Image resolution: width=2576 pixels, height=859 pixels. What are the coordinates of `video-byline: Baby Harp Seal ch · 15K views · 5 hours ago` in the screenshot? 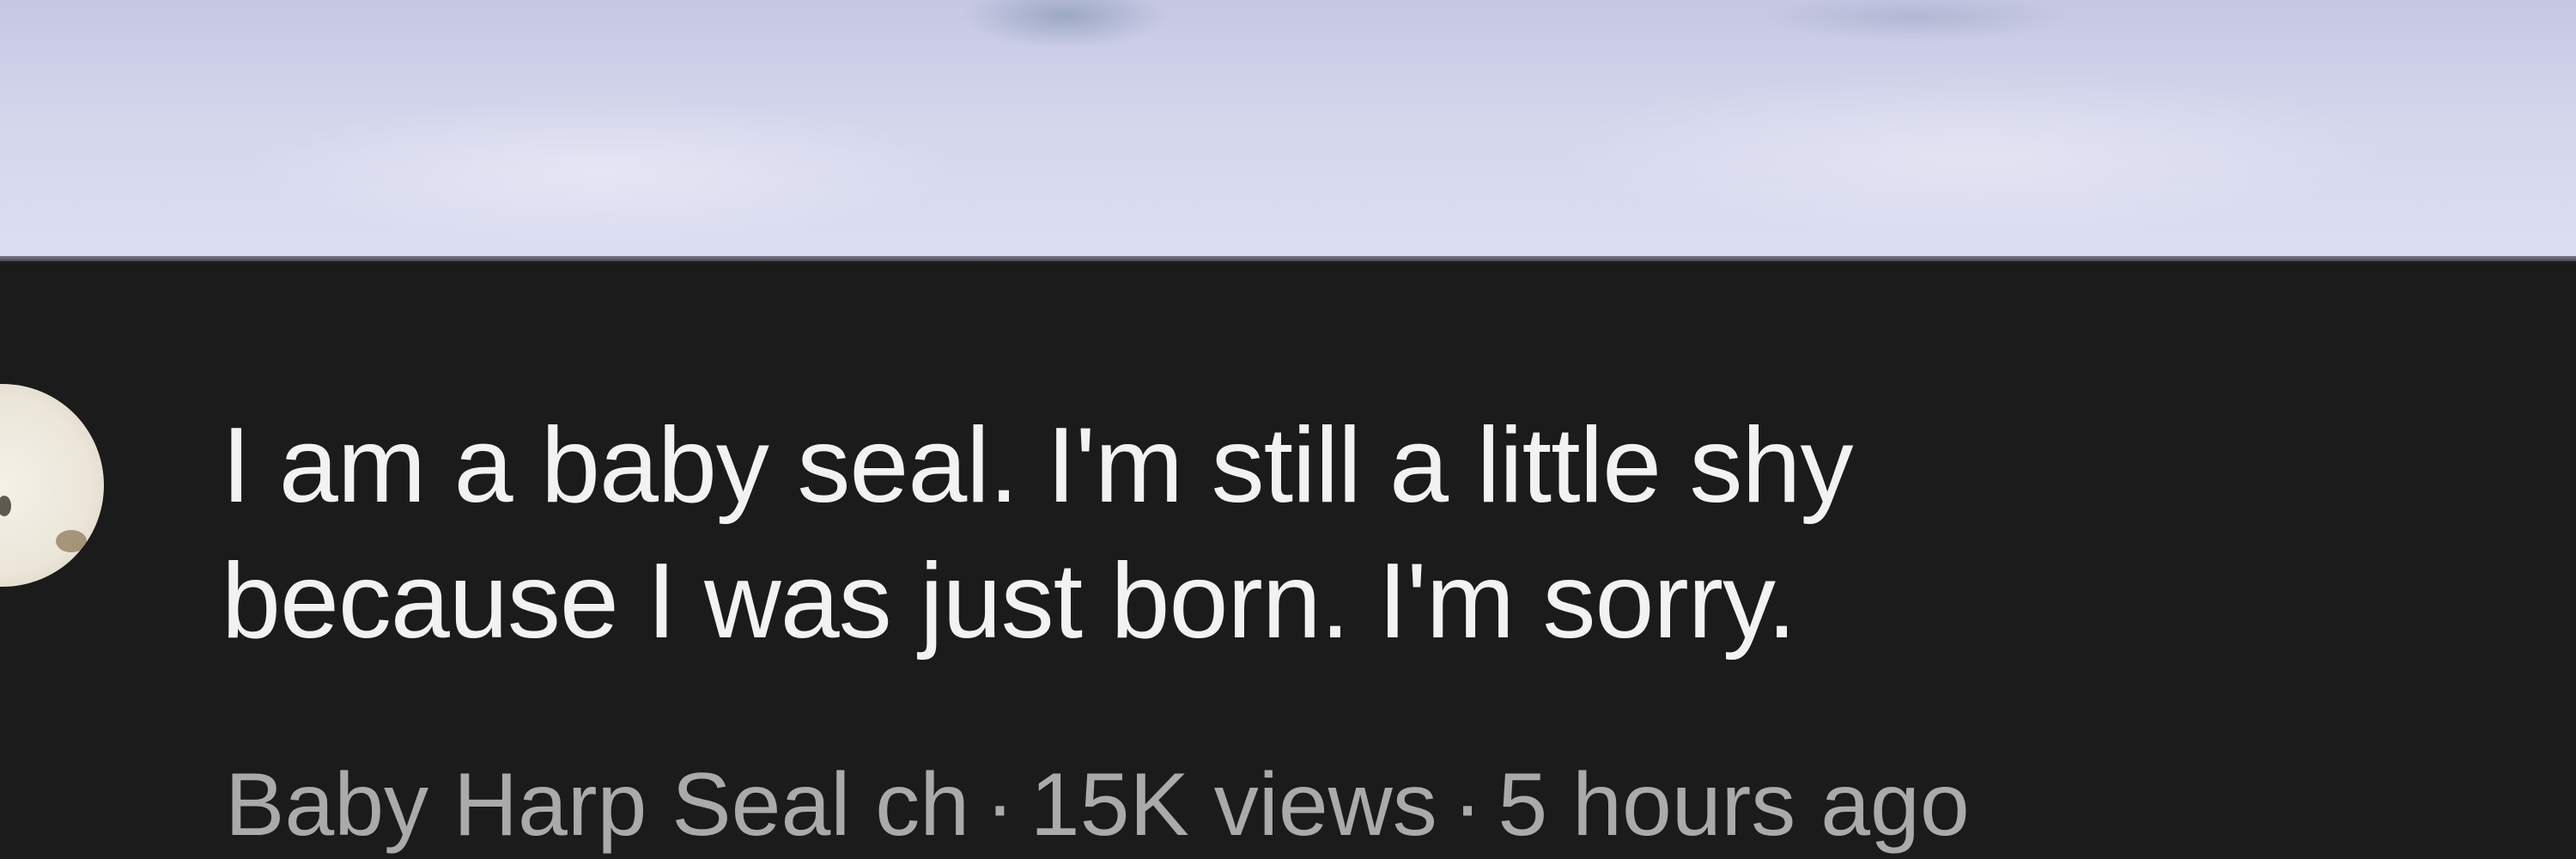 It's located at (1097, 804).